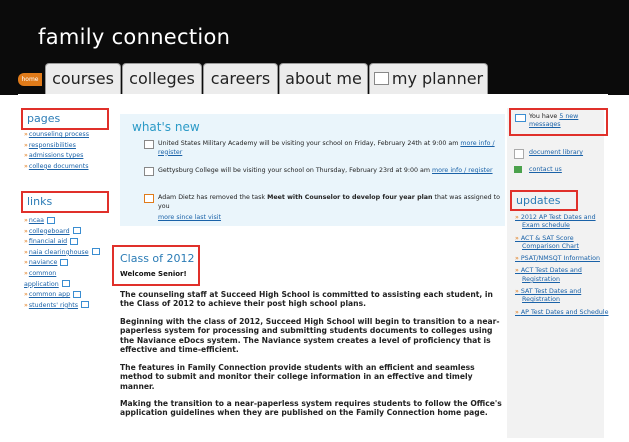 The width and height of the screenshot is (629, 442). Describe the element at coordinates (69, 221) in the screenshot. I see `links-item: ncaa` at that location.